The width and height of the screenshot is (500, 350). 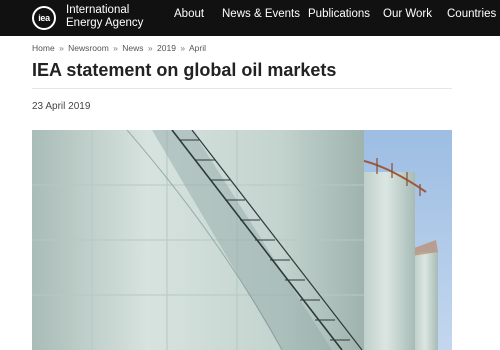 What do you see at coordinates (339, 14) in the screenshot?
I see `nav-publications: Publications` at bounding box center [339, 14].